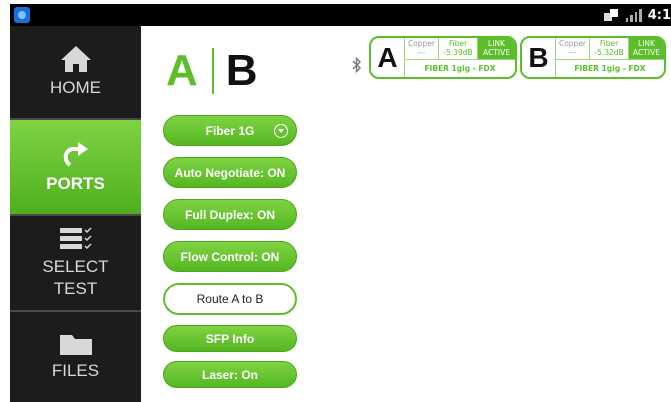  I want to click on fiber-value: -5.39dB, so click(458, 52).